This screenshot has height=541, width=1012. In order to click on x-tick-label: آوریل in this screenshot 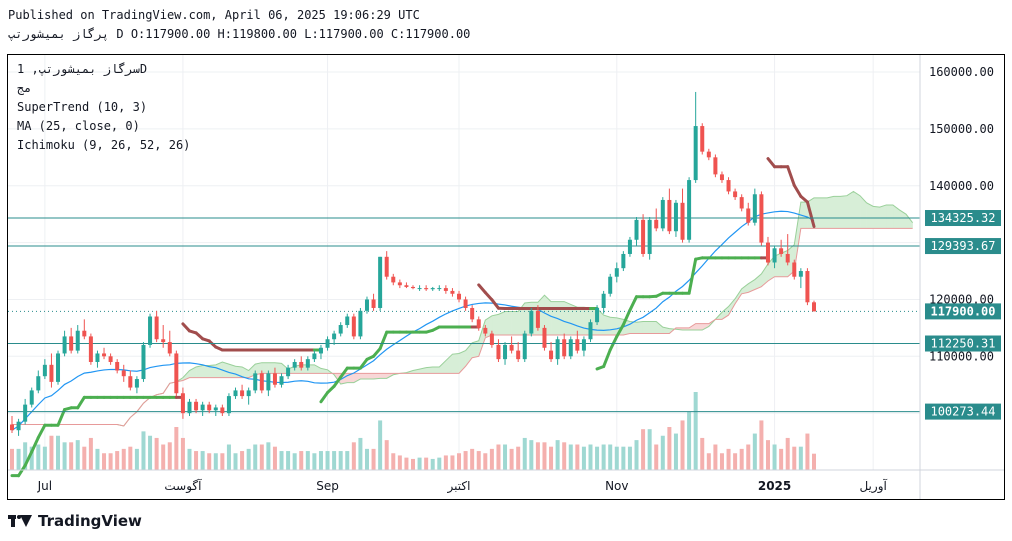, I will do `click(873, 486)`.